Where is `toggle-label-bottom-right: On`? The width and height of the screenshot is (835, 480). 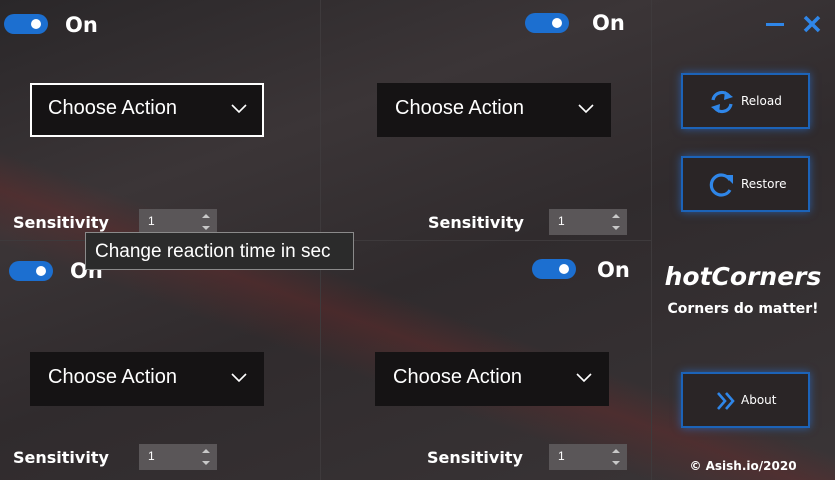
toggle-label-bottom-right: On is located at coordinates (613, 270).